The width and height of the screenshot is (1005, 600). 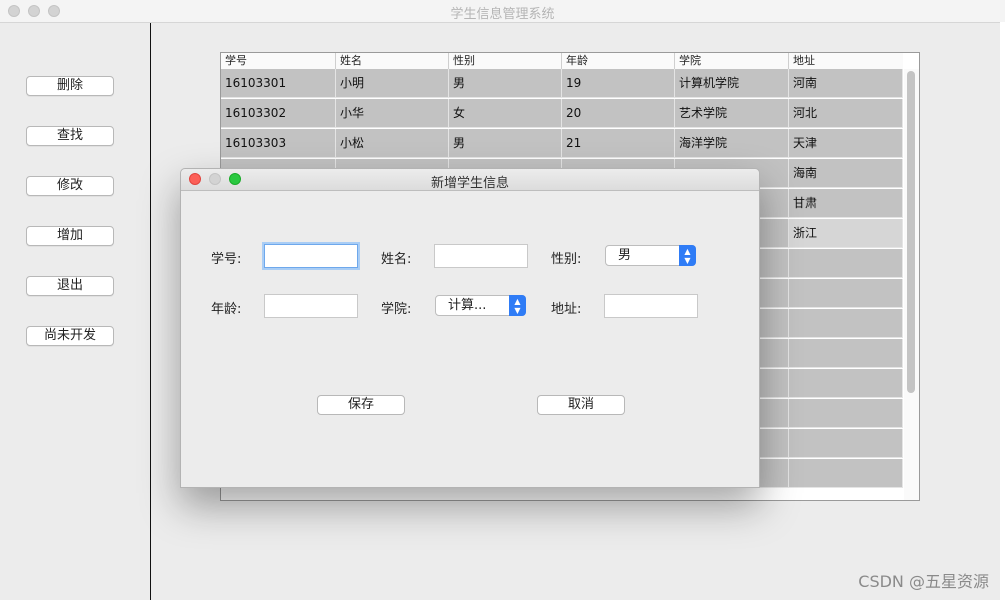 What do you see at coordinates (566, 259) in the screenshot?
I see `gender-label: 性别:` at bounding box center [566, 259].